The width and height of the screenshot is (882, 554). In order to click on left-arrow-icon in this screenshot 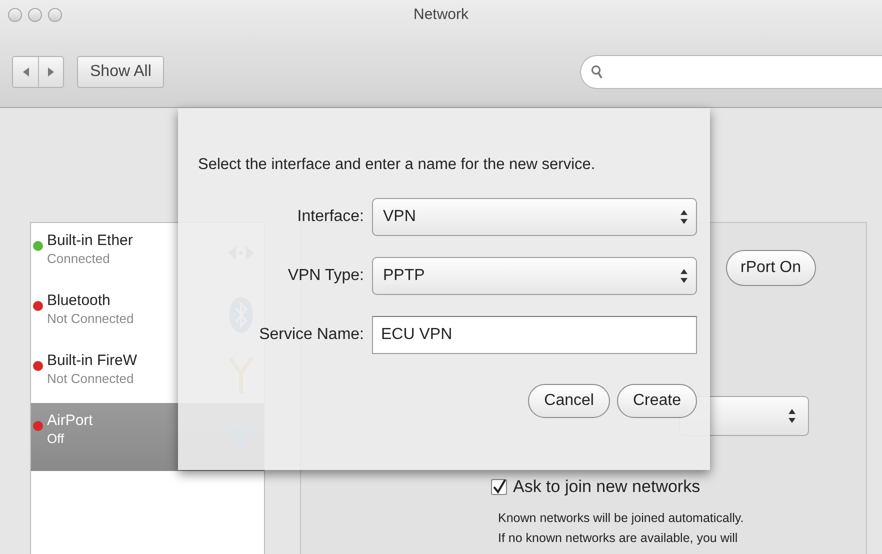, I will do `click(26, 72)`.